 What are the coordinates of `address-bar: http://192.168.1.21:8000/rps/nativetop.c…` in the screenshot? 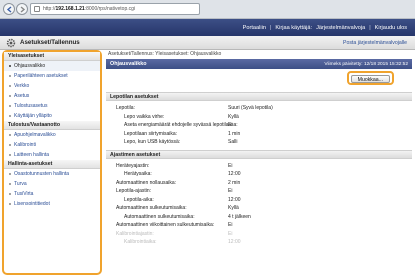 It's located at (115, 9).